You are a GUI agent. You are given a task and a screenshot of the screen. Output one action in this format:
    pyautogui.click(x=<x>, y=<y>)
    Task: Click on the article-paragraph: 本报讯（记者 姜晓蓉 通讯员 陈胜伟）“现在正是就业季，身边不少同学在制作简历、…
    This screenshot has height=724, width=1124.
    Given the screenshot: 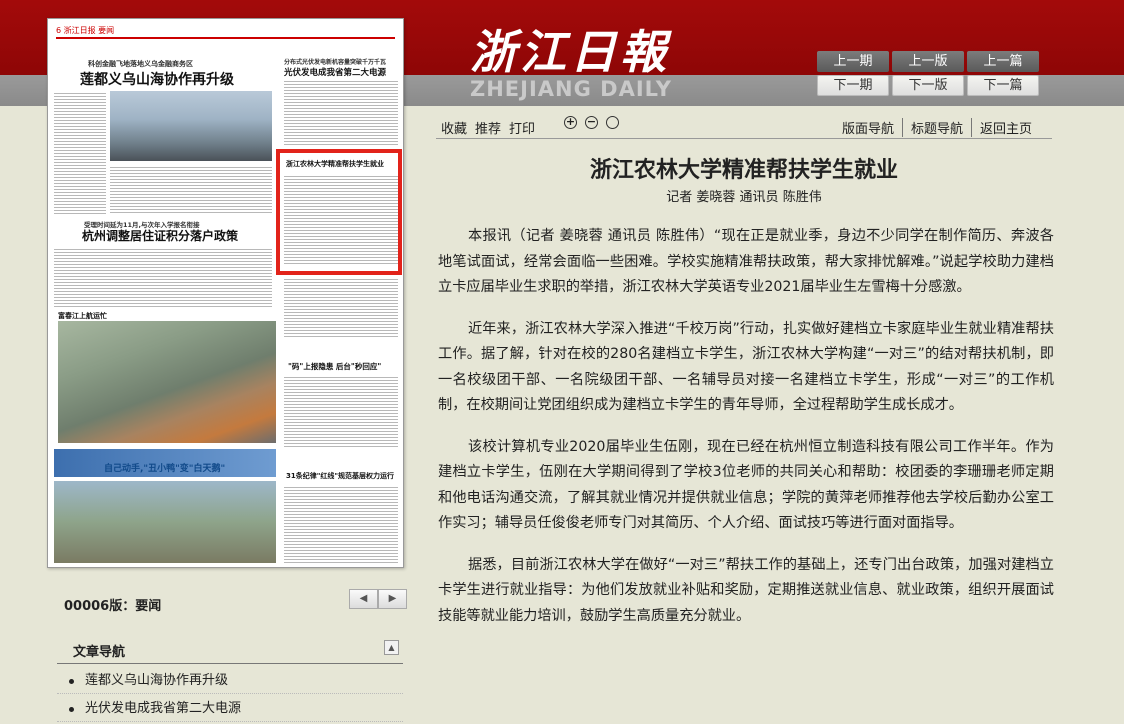 What is the action you would take?
    pyautogui.click(x=746, y=261)
    